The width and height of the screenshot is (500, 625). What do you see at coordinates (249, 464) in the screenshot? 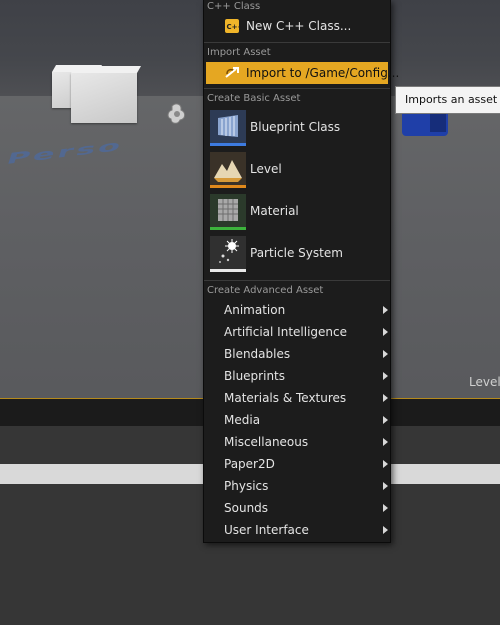
I see `submenu-label: Paper2D` at bounding box center [249, 464].